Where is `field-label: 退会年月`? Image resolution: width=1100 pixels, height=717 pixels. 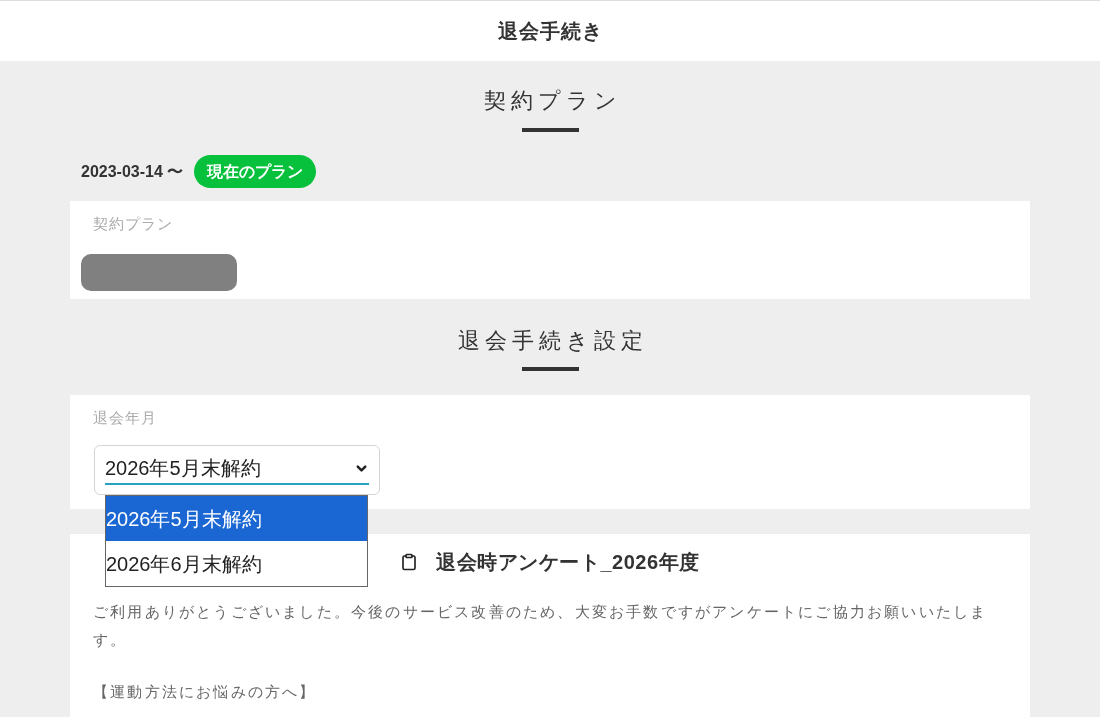
field-label: 退会年月 is located at coordinates (125, 418).